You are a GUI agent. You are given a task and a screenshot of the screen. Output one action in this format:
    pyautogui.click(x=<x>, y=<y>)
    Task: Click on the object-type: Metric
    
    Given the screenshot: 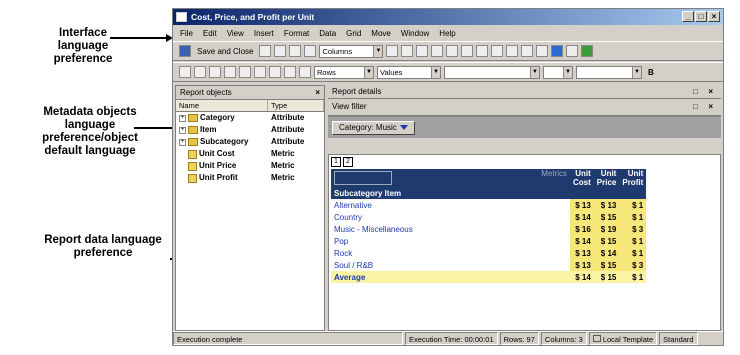 What is the action you would take?
    pyautogui.click(x=283, y=177)
    